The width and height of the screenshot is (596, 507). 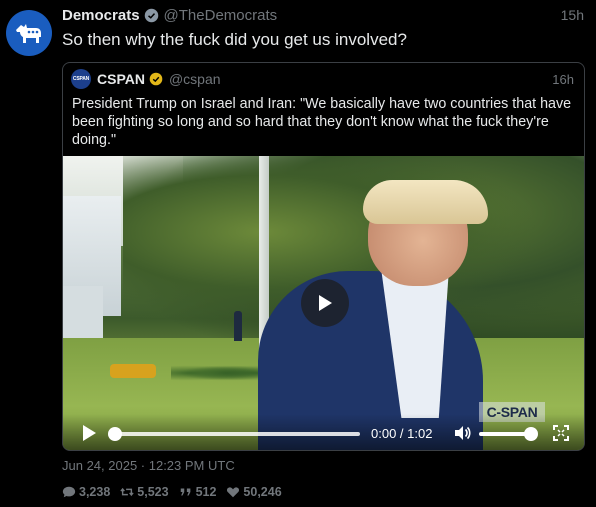 I want to click on play-icon, so click(x=325, y=303).